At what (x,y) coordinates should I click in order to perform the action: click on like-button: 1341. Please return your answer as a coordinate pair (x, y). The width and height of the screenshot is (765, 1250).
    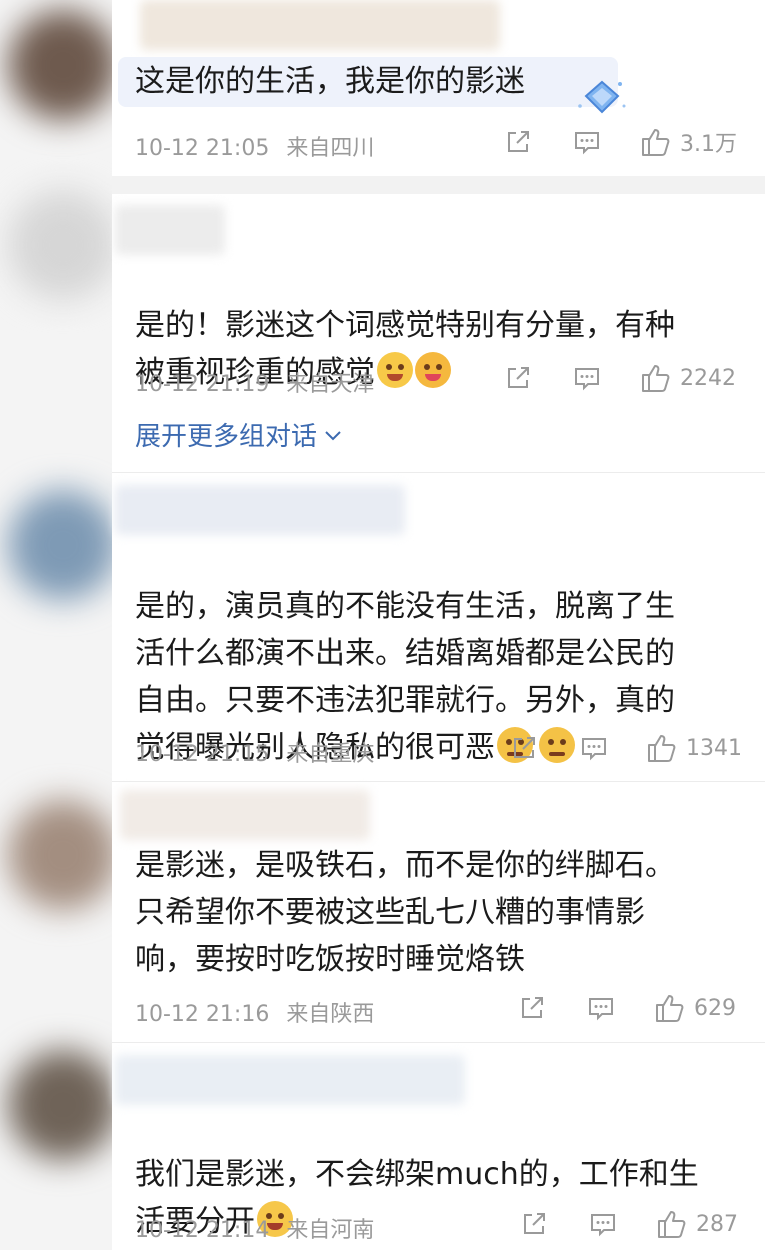
    Looking at the image, I should click on (694, 748).